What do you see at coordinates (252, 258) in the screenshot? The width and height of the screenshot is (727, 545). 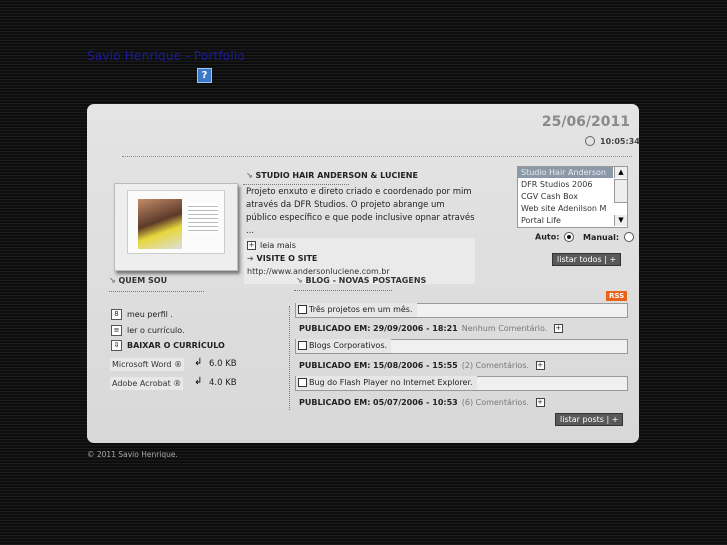 I see `arrow-icon: ➔` at bounding box center [252, 258].